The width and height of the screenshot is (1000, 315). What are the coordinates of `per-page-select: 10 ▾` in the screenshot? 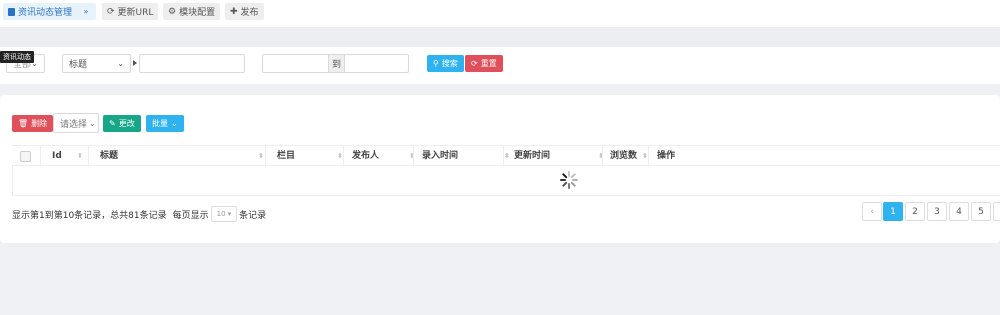 It's located at (224, 214).